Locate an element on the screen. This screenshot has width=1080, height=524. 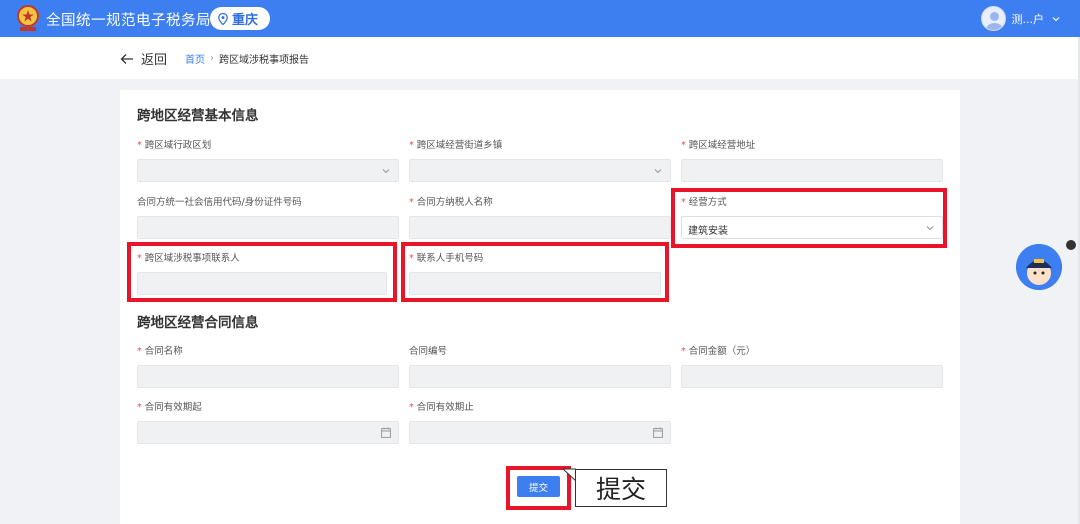
field-business-address: * 跨区域经营地址 is located at coordinates (812, 159).